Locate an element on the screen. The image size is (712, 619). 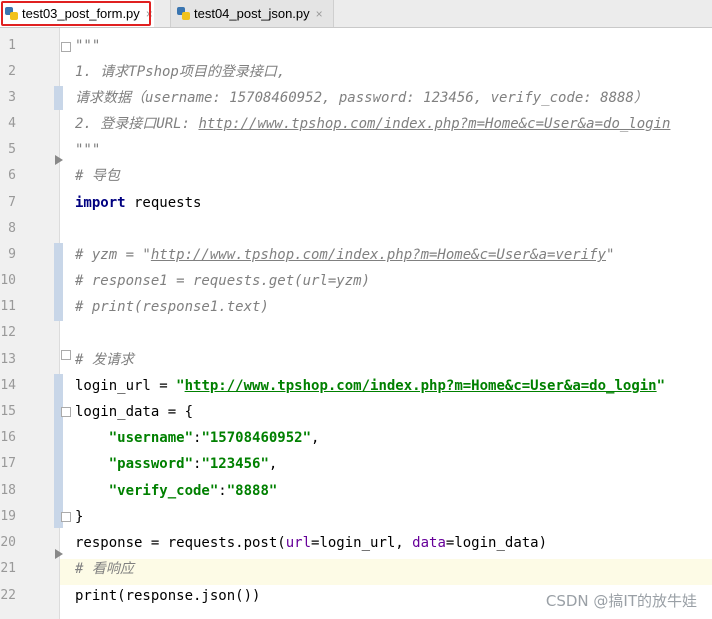
code-line-6: # 导包 is located at coordinates (97, 176).